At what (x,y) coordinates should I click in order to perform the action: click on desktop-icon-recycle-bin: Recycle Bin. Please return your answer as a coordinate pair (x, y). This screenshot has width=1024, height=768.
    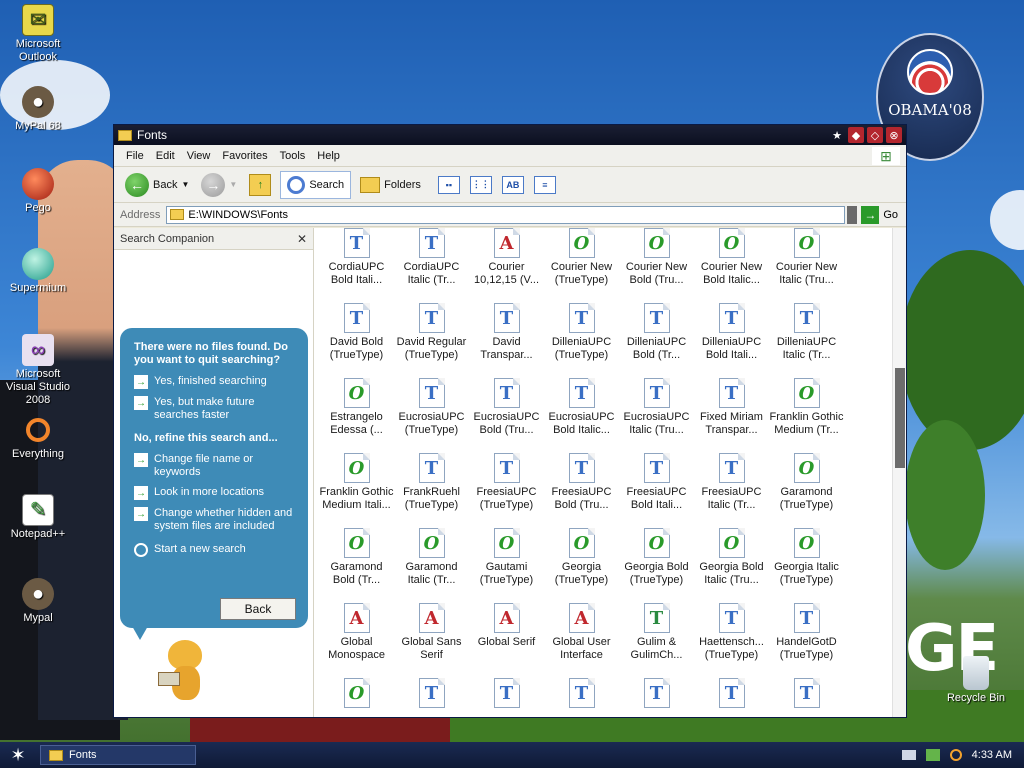
    Looking at the image, I should click on (976, 680).